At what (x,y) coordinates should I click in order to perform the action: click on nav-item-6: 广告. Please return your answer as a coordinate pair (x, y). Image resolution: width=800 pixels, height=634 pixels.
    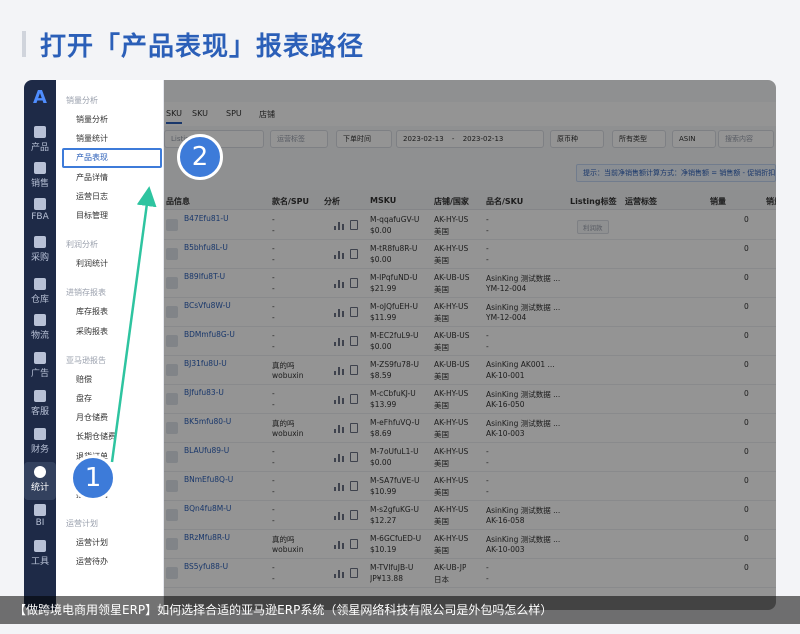
    Looking at the image, I should click on (40, 367).